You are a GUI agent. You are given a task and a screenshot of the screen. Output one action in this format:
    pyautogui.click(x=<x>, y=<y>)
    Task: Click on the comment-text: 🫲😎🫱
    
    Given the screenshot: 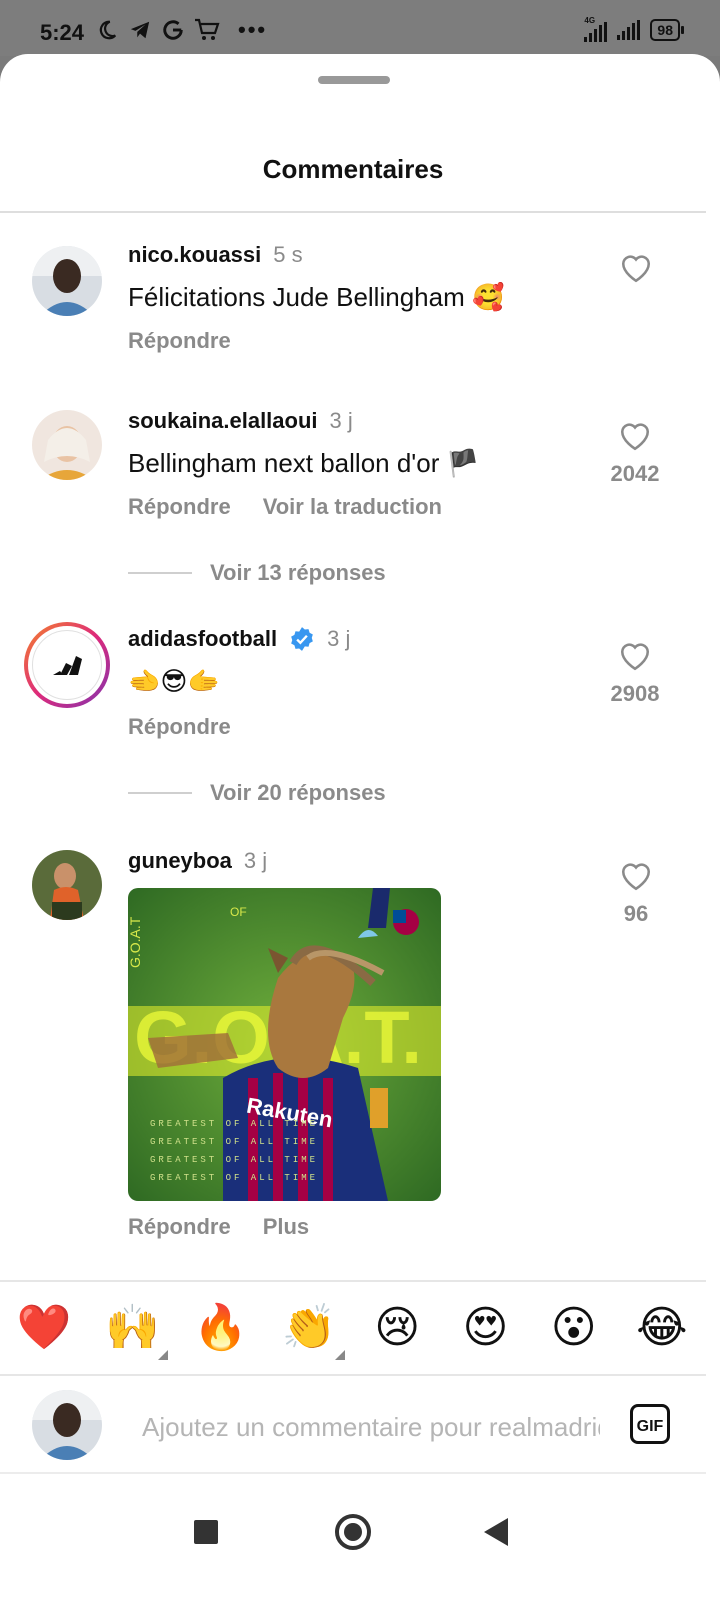 What is the action you would take?
    pyautogui.click(x=174, y=681)
    